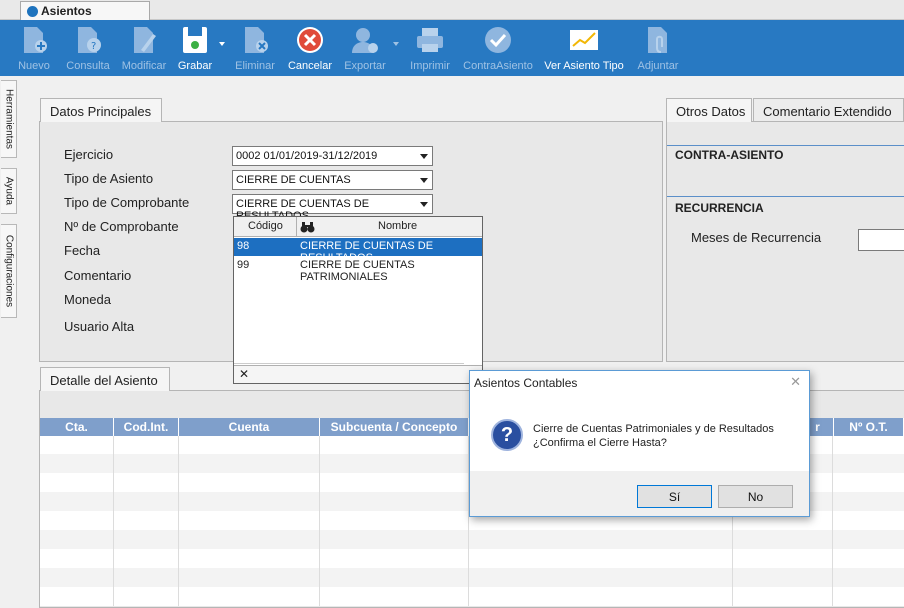  Describe the element at coordinates (332, 180) in the screenshot. I see `tipo-asiento-select: CIERRE DE CUENTAS` at that location.